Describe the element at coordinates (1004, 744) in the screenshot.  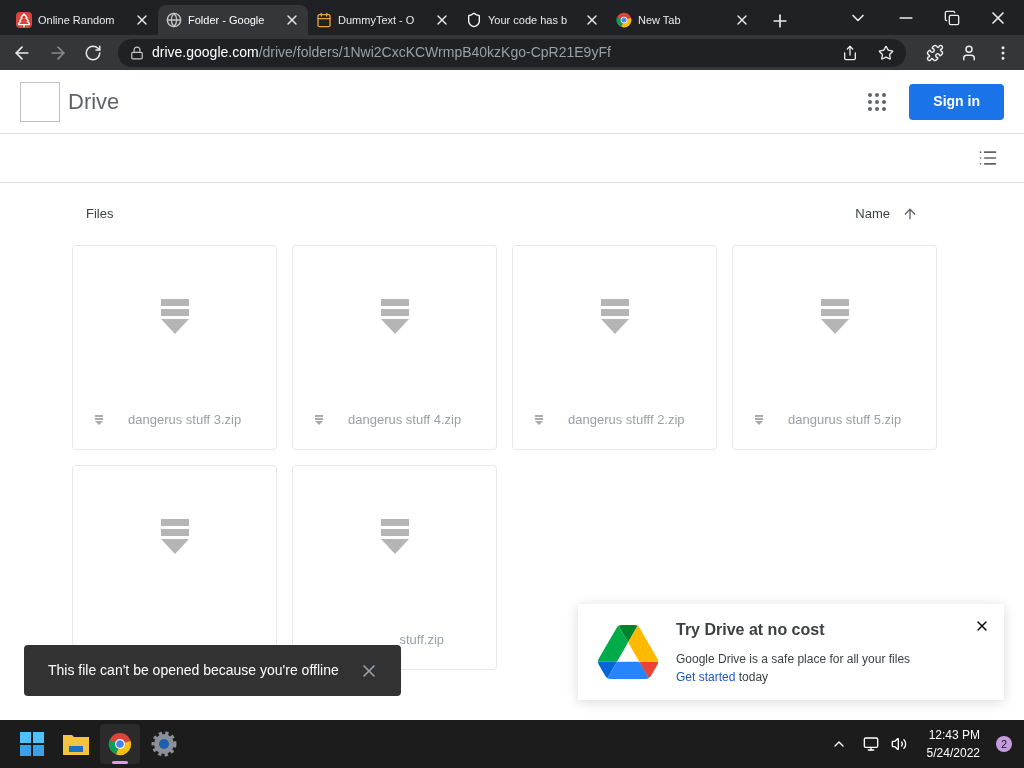
I see `notification-badge: 2` at that location.